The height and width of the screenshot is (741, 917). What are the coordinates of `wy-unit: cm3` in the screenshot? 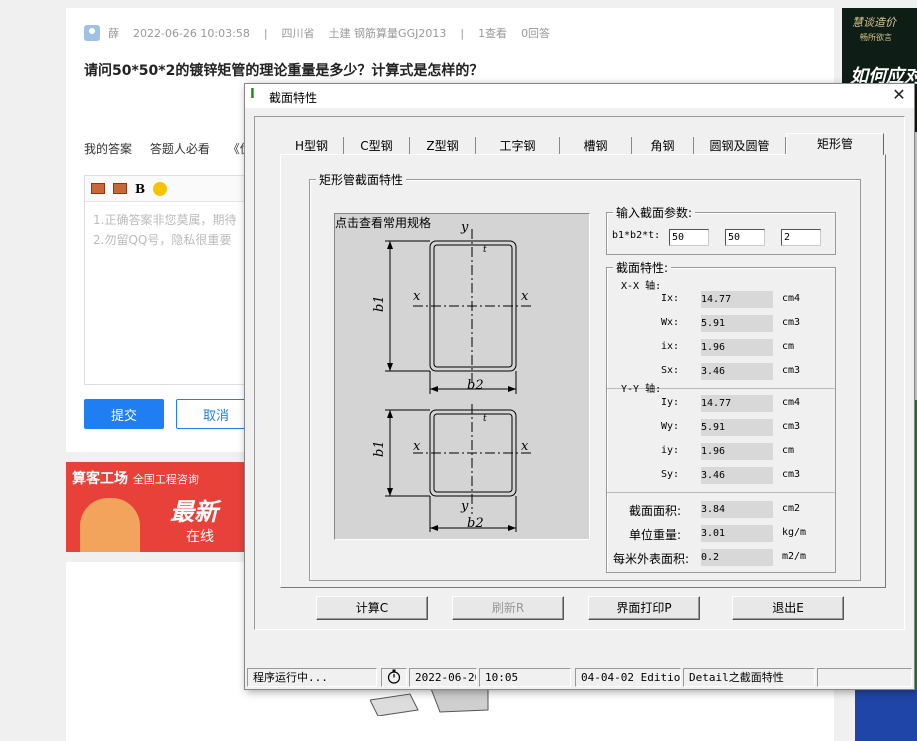 It's located at (791, 426).